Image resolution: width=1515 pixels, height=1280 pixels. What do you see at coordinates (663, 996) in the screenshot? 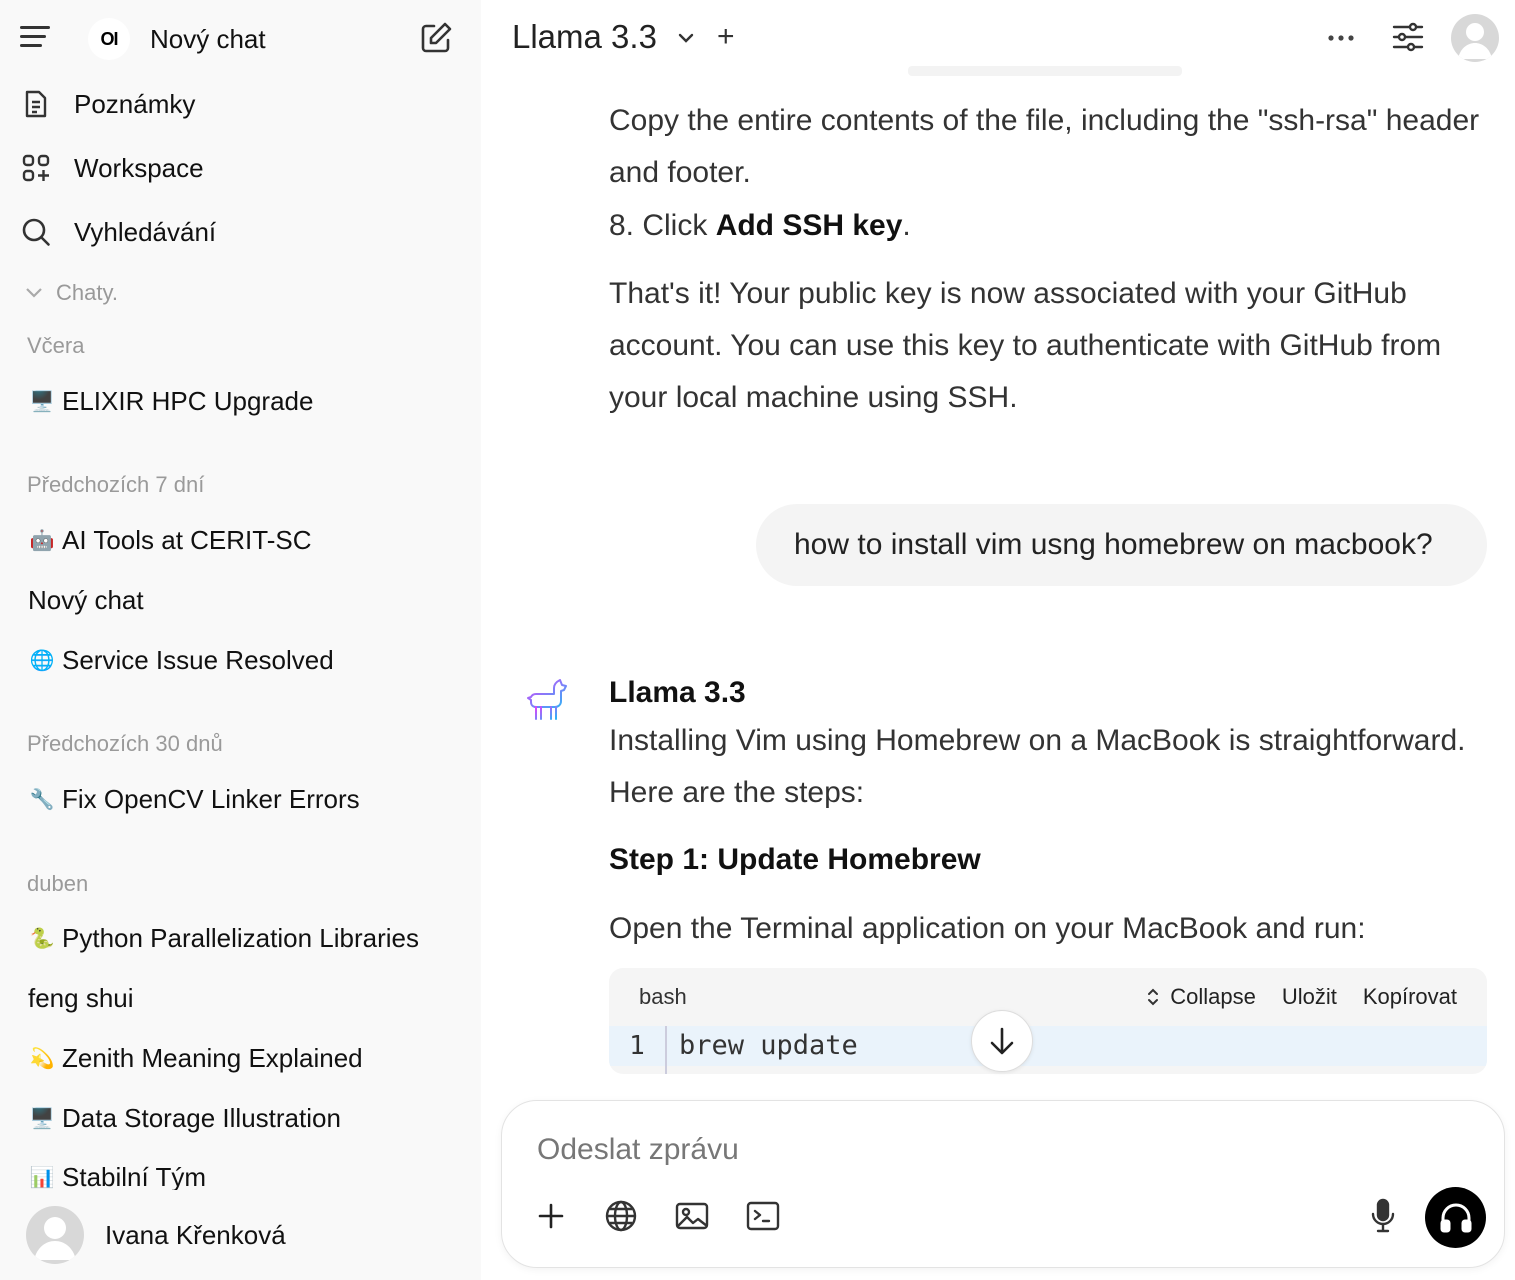
I see `code-language: bash` at bounding box center [663, 996].